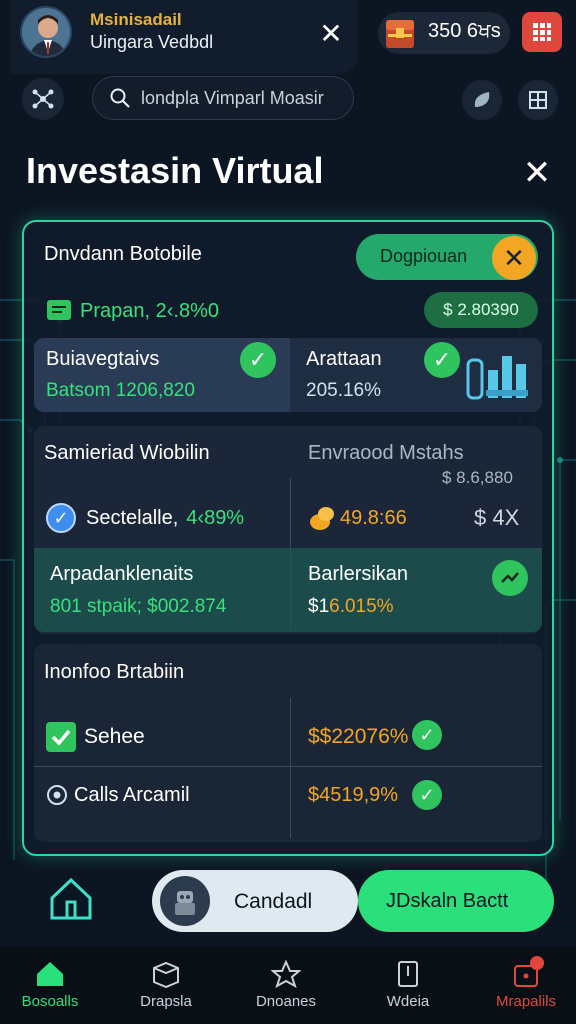 The width and height of the screenshot is (576, 1024). What do you see at coordinates (331, 33) in the screenshot?
I see `close-icon: ✕` at bounding box center [331, 33].